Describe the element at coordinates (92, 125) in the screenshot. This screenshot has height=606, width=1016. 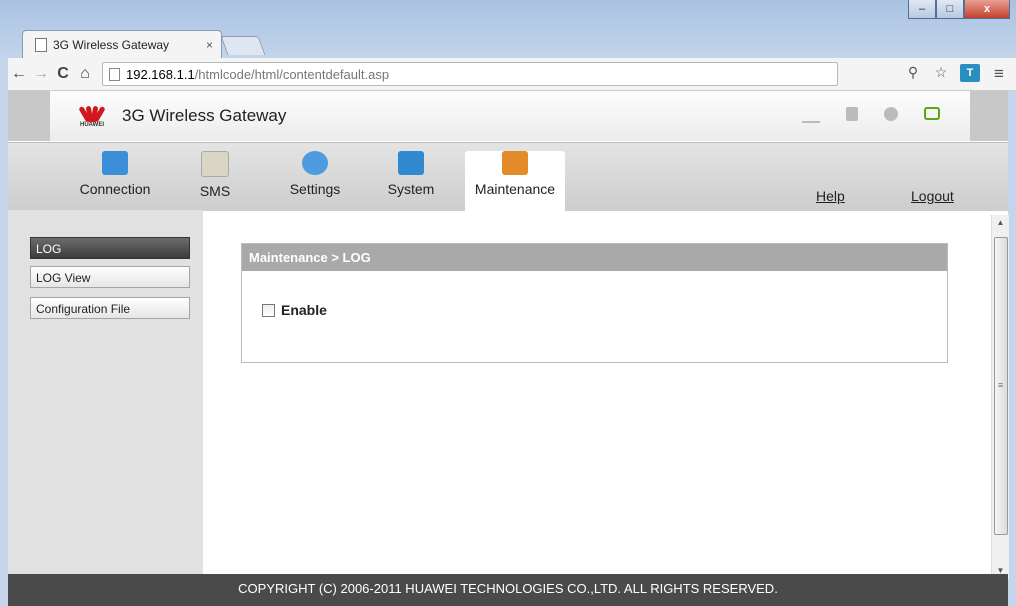
I see `brand-text: HUAWEI` at that location.